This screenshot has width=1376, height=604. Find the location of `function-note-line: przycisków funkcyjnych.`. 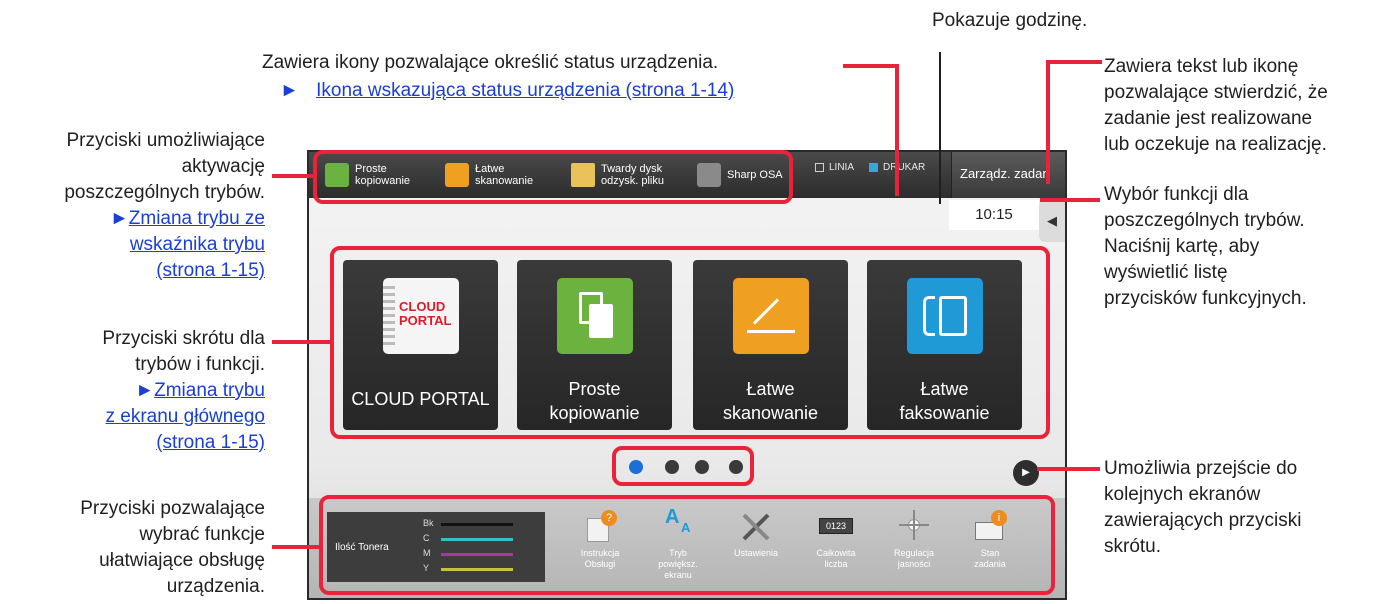

function-note-line: przycisków funkcyjnych. is located at coordinates (1205, 298).